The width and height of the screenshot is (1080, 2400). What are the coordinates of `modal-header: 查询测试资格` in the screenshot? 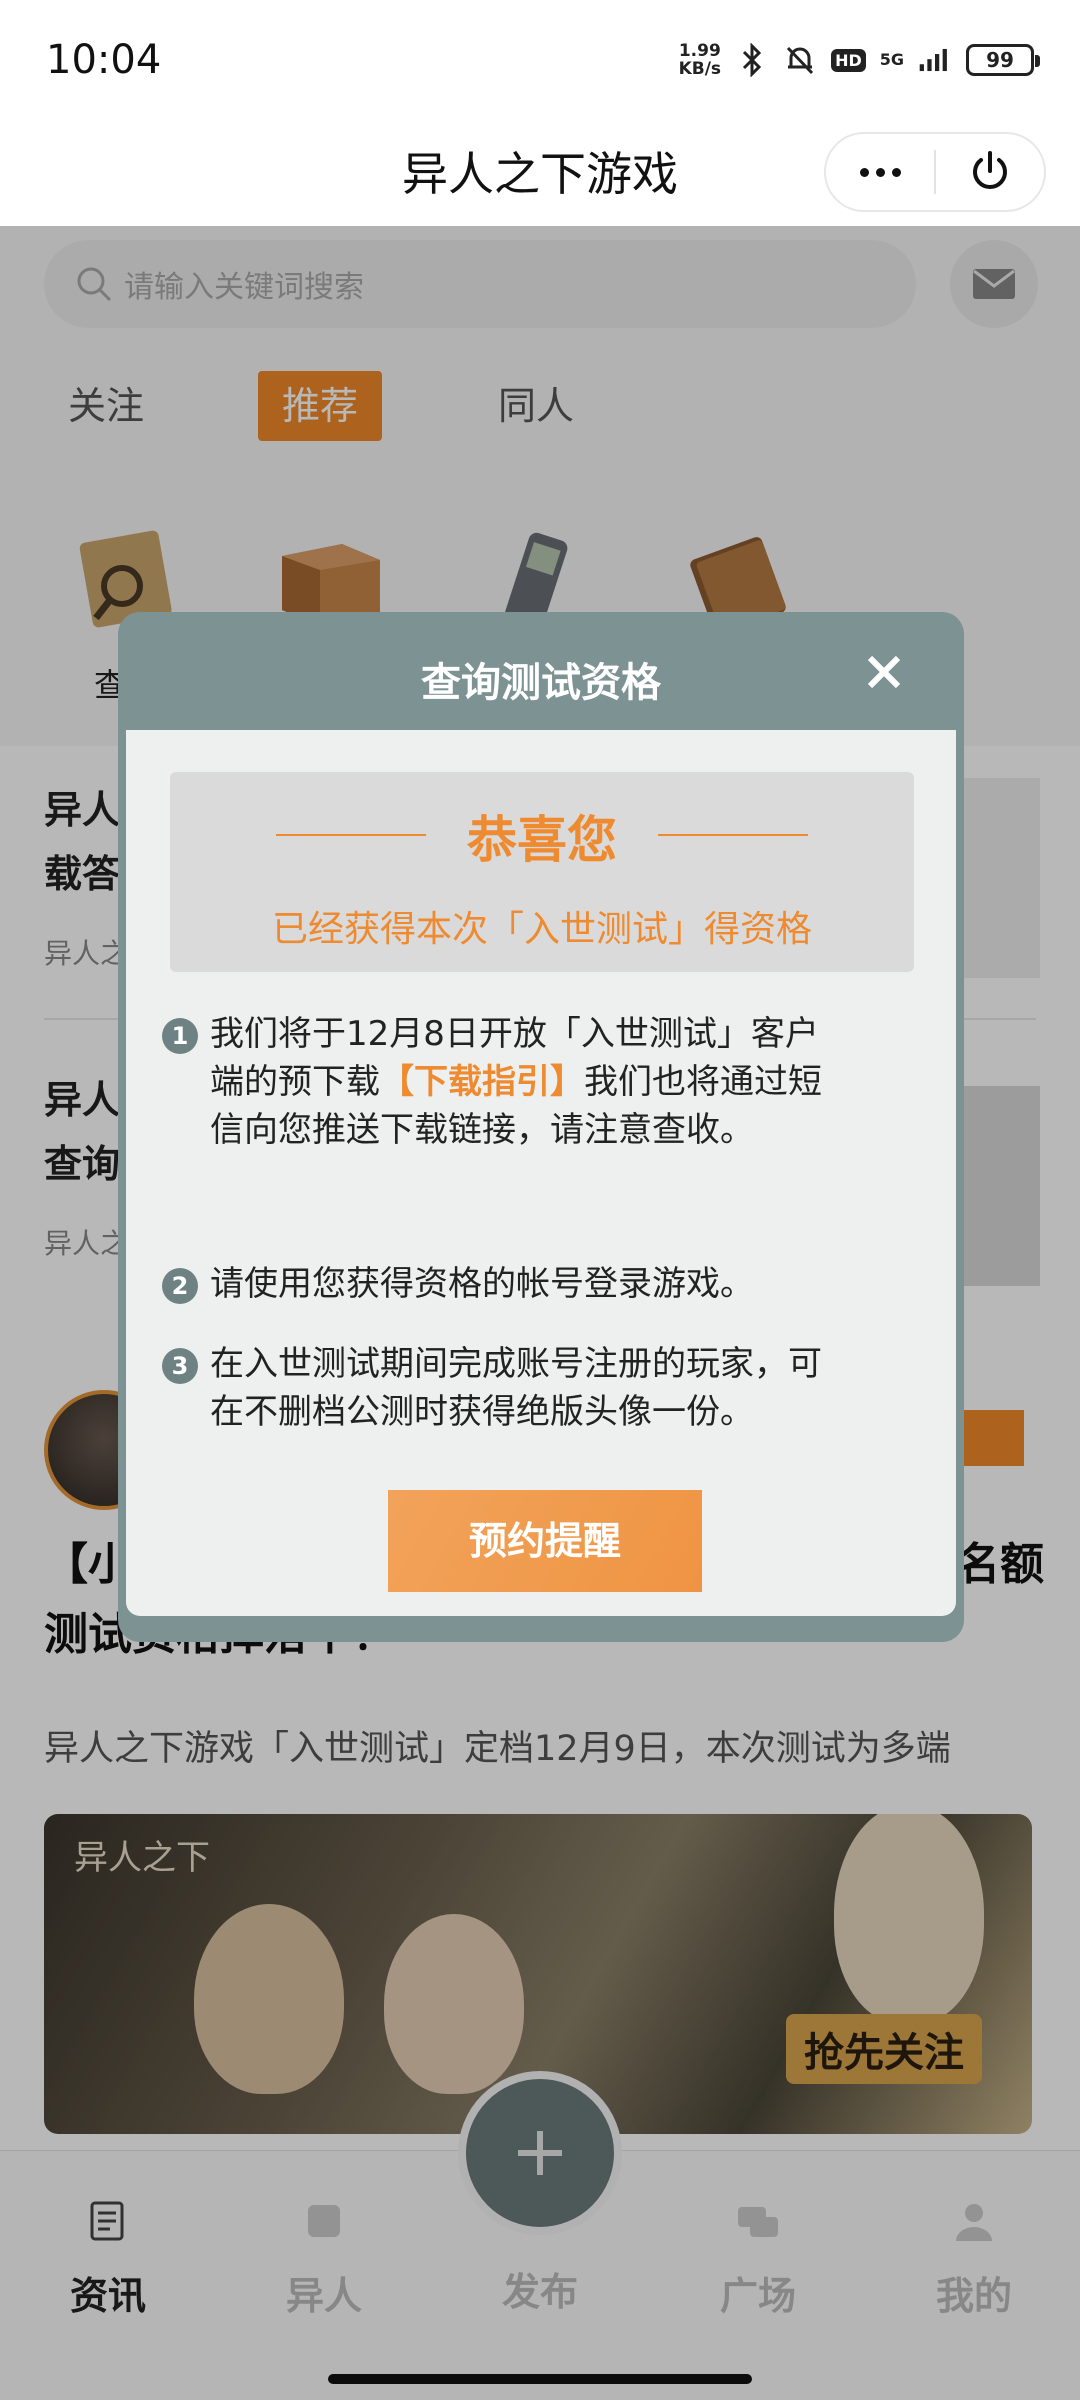 It's located at (541, 671).